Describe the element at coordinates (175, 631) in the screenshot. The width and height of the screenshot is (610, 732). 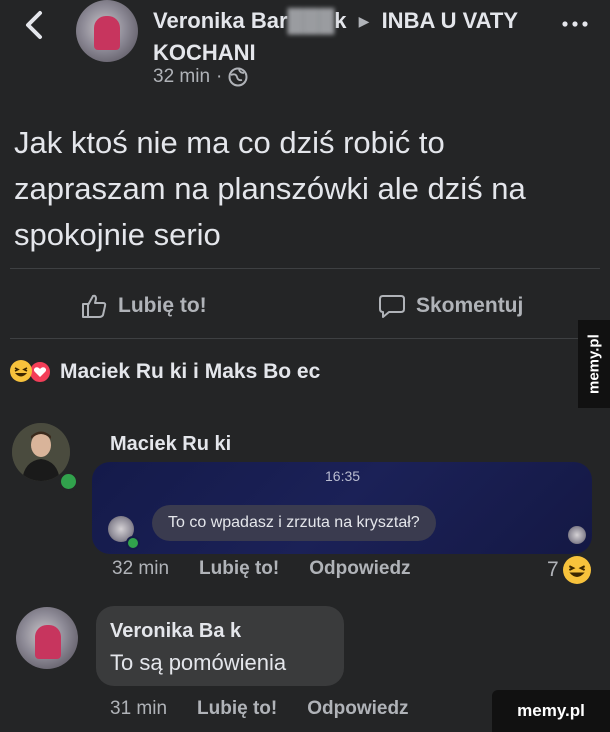
I see `comment-author: Veronika Ba k` at that location.